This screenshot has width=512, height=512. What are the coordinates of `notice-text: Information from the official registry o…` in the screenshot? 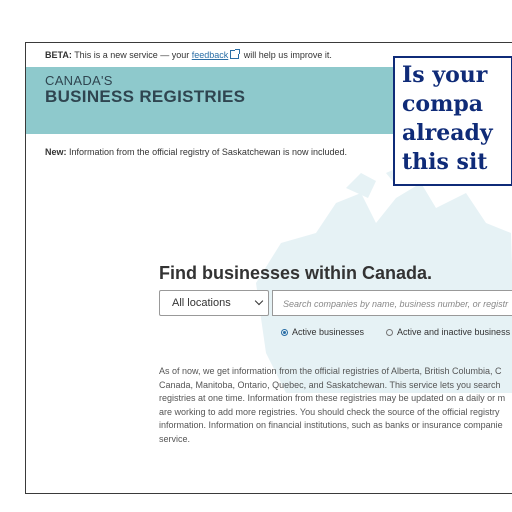 It's located at (208, 152).